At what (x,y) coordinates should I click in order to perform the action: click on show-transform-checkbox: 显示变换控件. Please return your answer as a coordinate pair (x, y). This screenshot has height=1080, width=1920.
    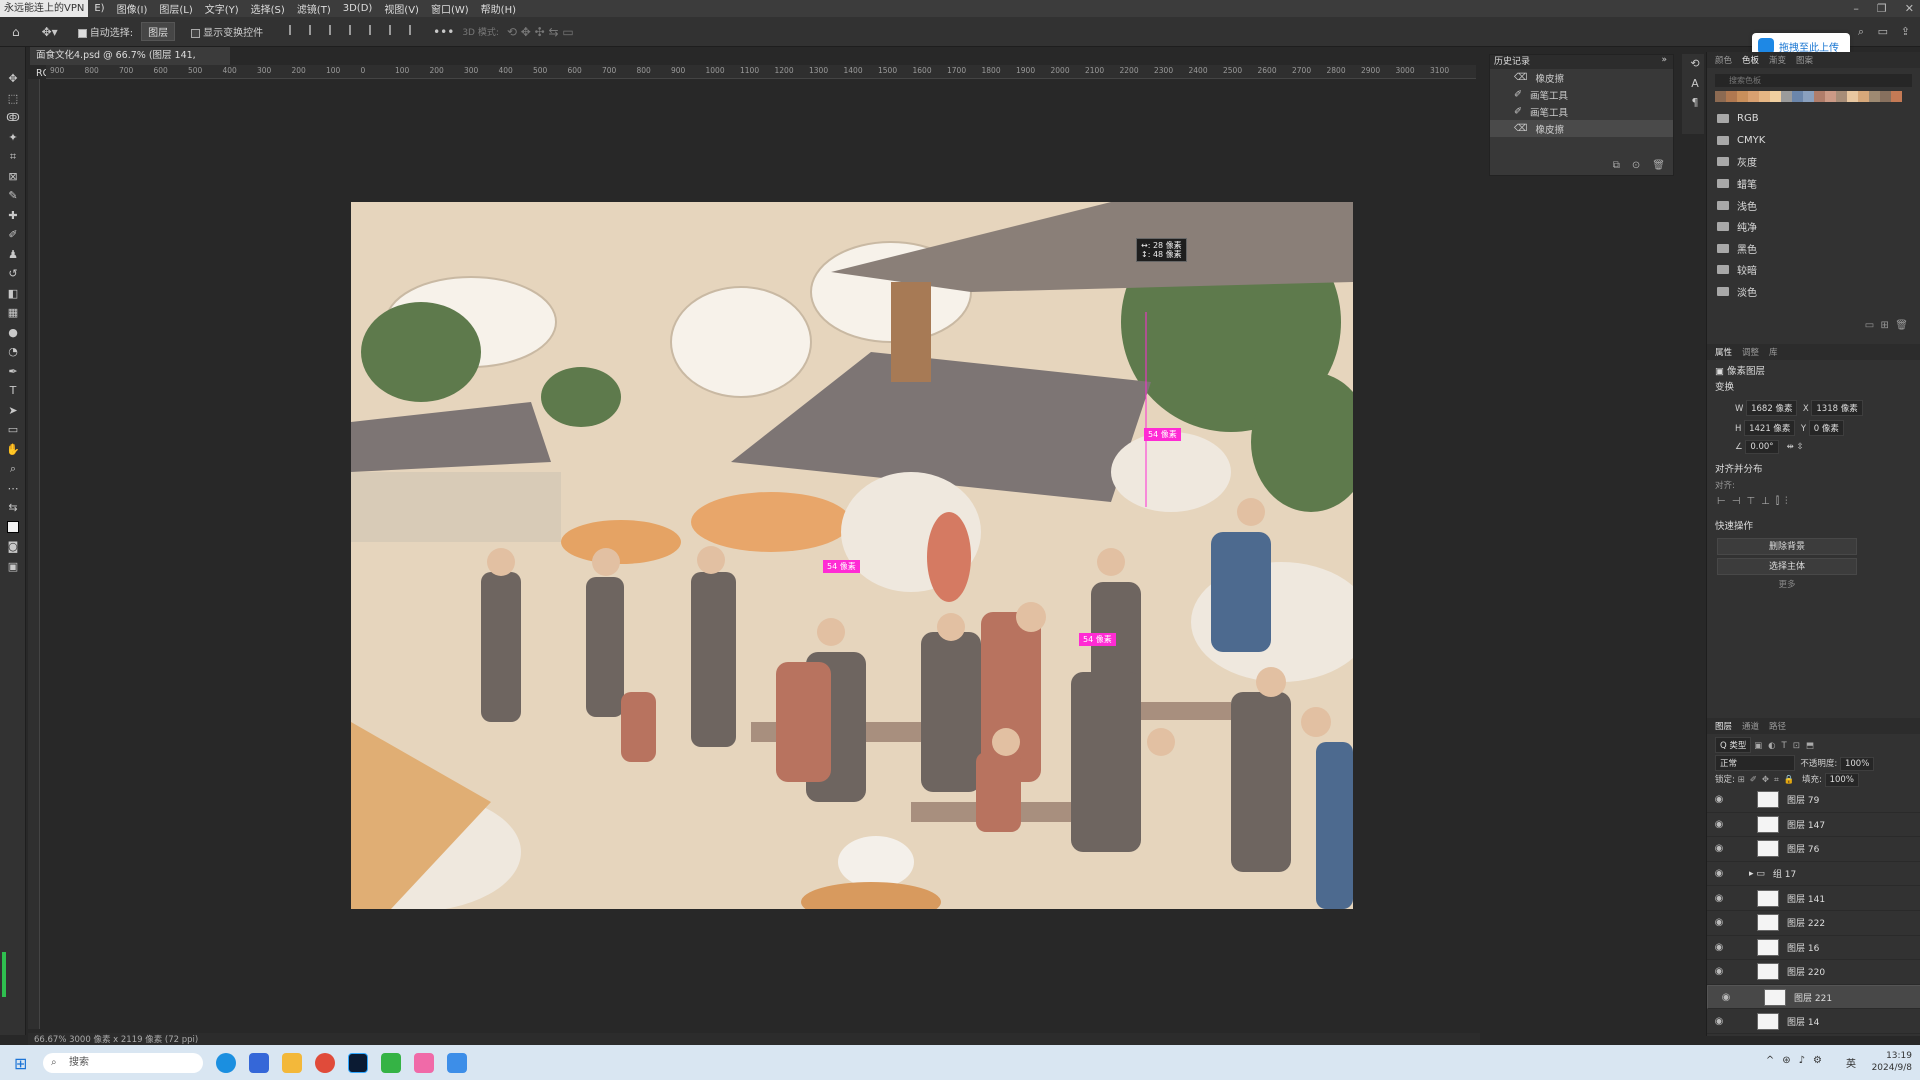
    Looking at the image, I should click on (227, 31).